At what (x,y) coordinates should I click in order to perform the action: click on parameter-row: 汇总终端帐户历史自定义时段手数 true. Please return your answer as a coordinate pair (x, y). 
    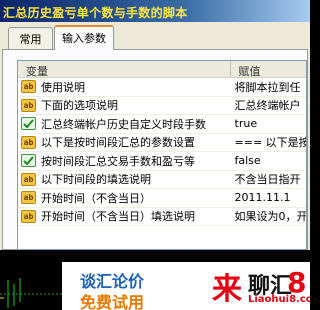
    Looking at the image, I should click on (162, 124).